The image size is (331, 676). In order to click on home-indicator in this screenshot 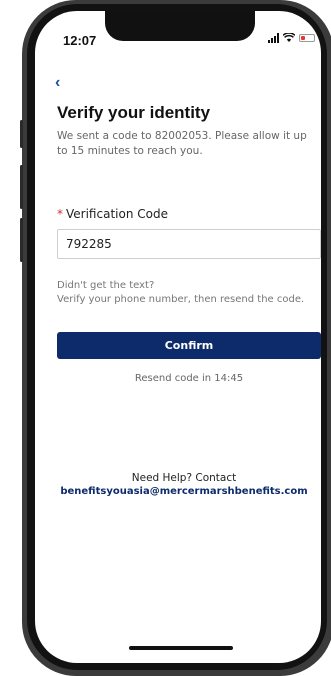, I will do `click(181, 648)`.